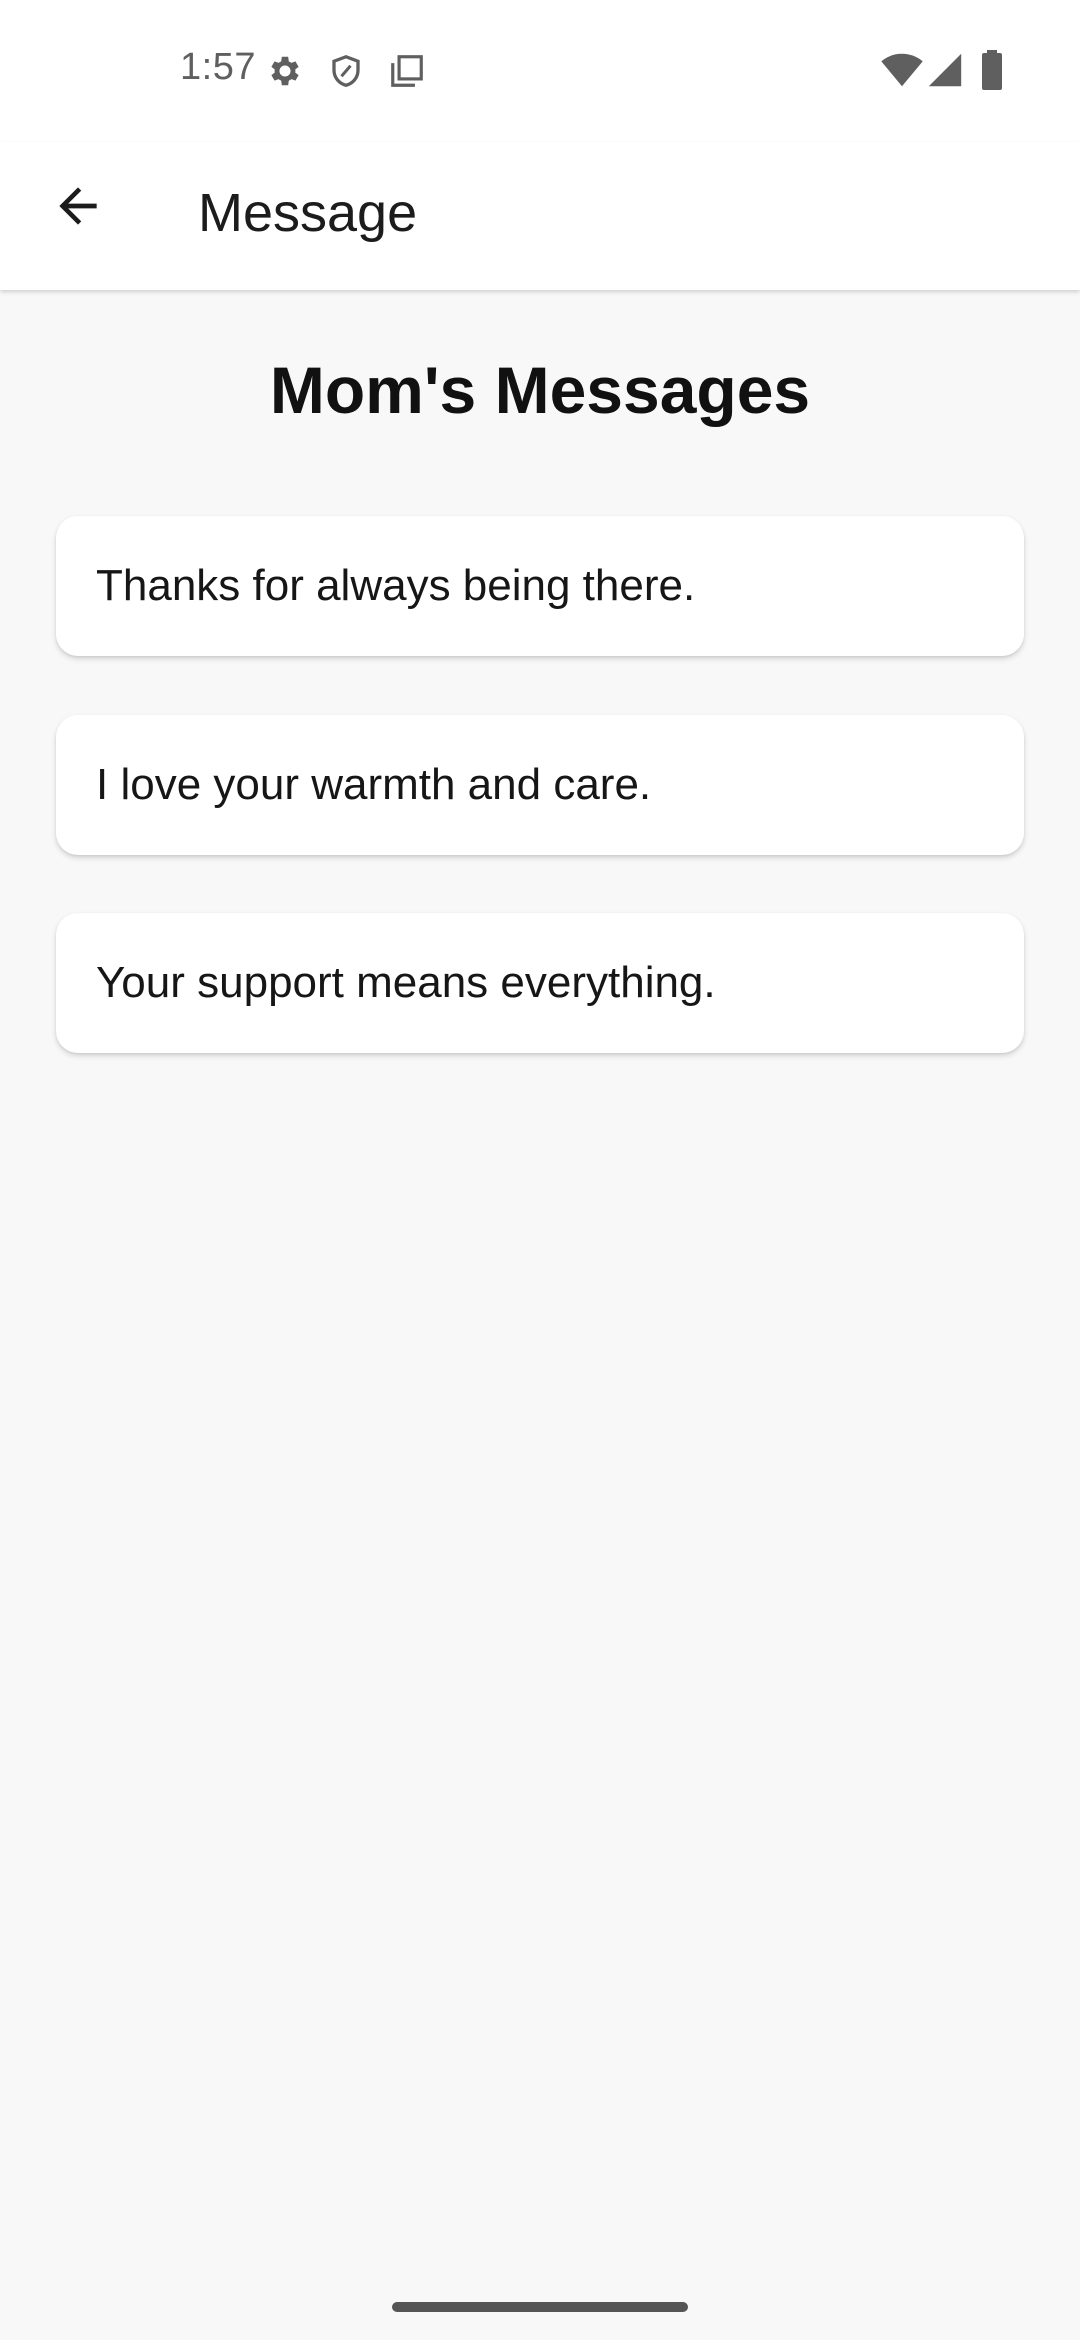  Describe the element at coordinates (540, 390) in the screenshot. I see `page-heading: Mom's Messages` at that location.